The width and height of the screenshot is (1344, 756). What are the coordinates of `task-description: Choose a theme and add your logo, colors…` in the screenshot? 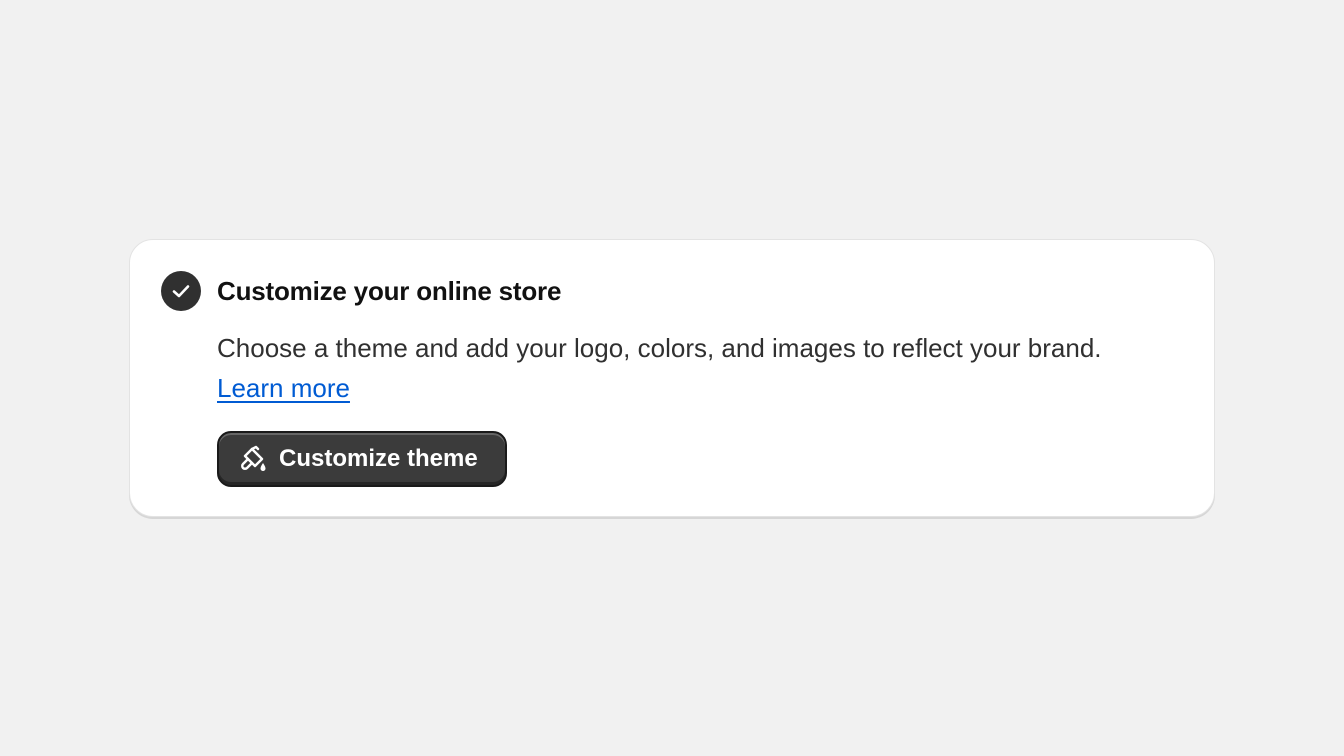 It's located at (667, 368).